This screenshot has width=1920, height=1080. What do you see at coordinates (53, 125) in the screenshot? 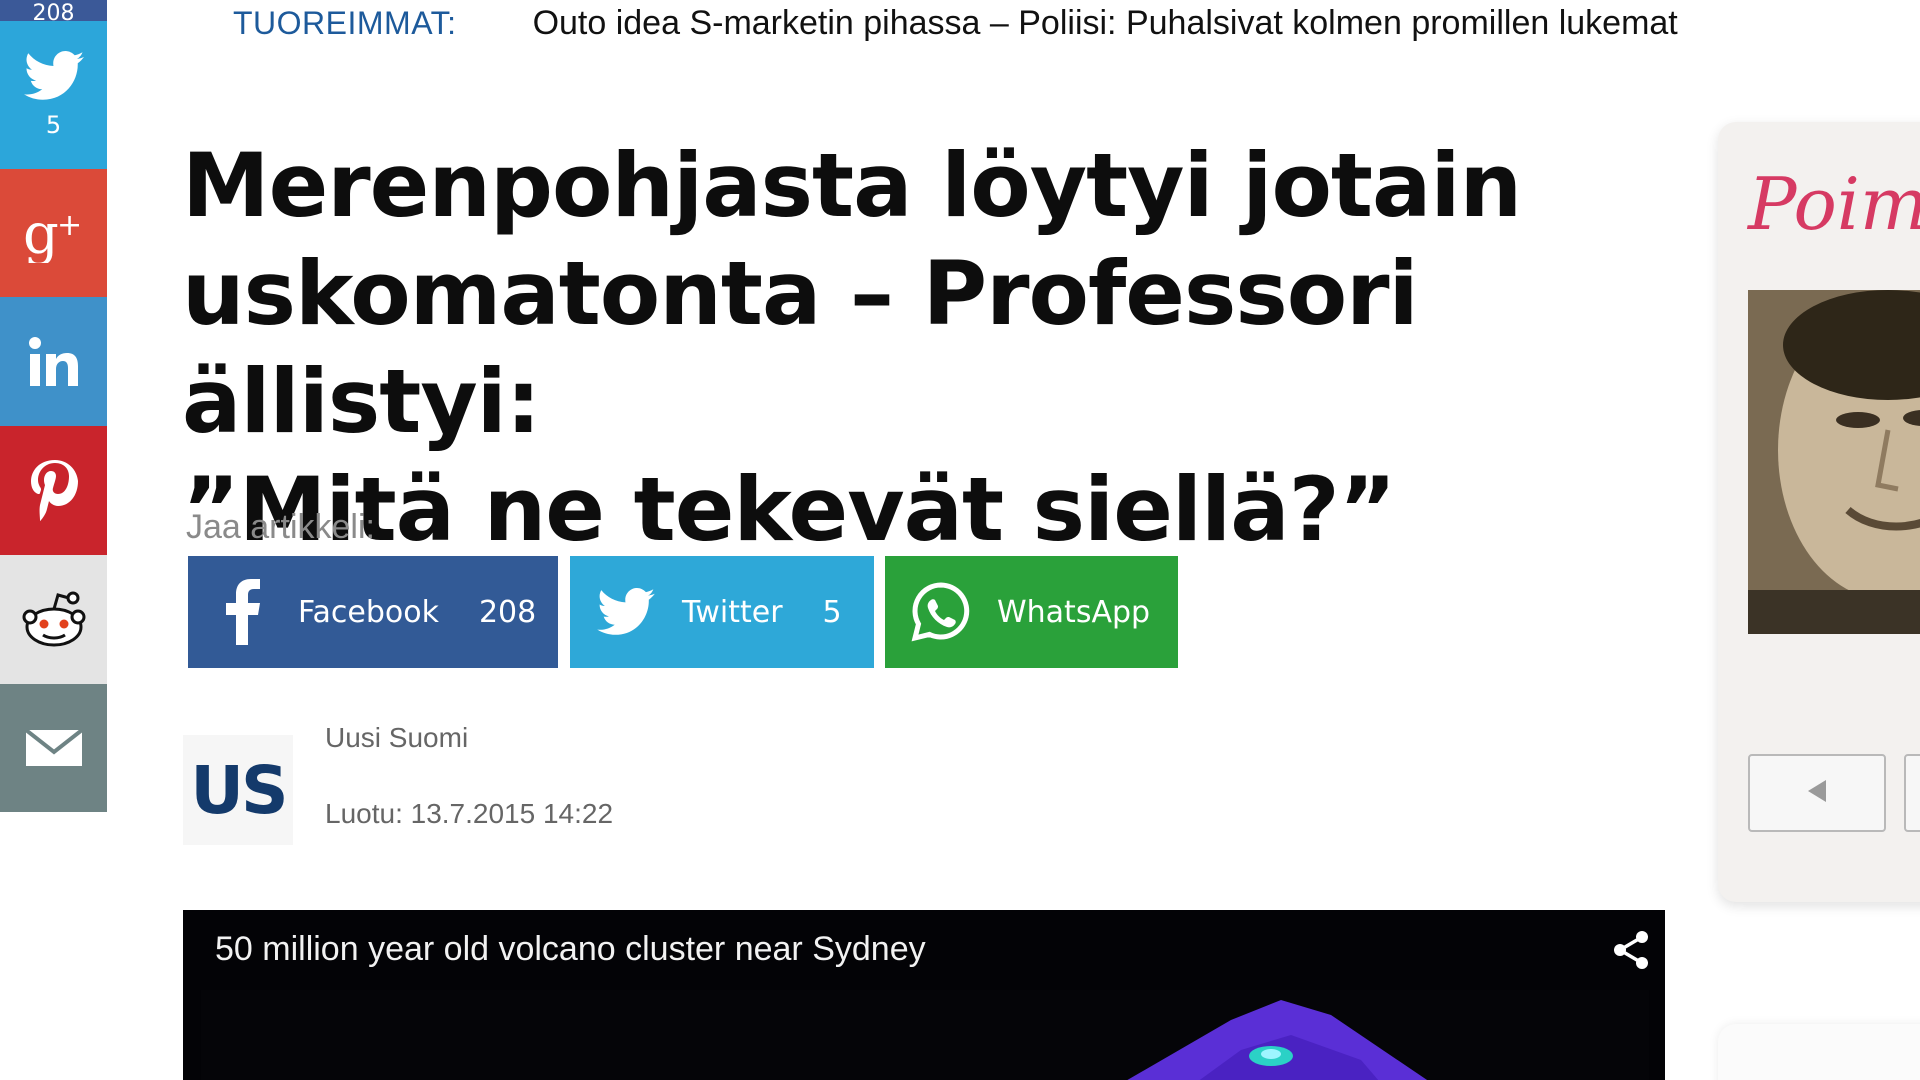
I see `rail-twitter-count: 5` at bounding box center [53, 125].